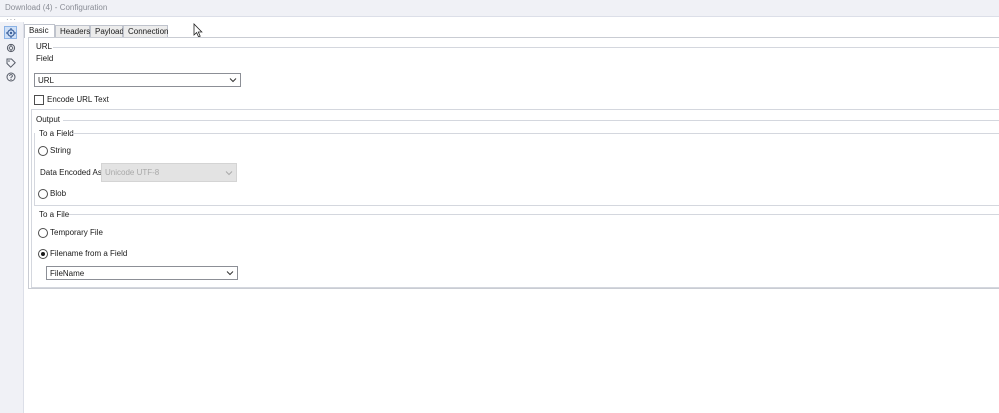 Image resolution: width=999 pixels, height=413 pixels. What do you see at coordinates (71, 172) in the screenshot?
I see `encoded-as-label: Data Encoded As` at bounding box center [71, 172].